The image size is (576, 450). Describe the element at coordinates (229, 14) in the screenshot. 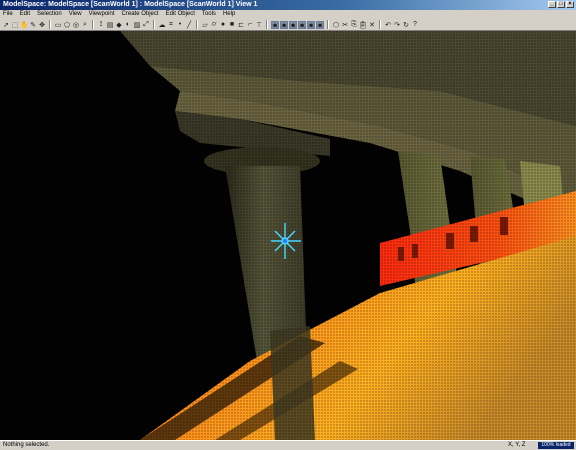

I see `menu-help: Help` at that location.